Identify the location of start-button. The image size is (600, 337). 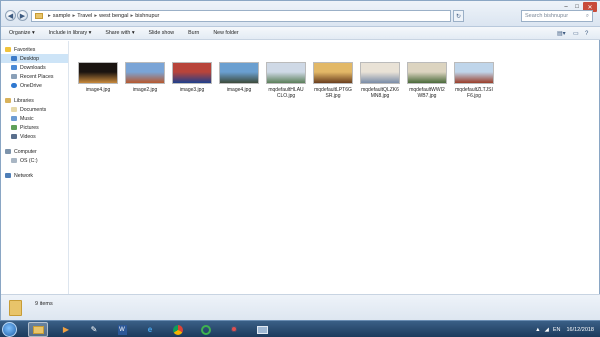
(9, 329).